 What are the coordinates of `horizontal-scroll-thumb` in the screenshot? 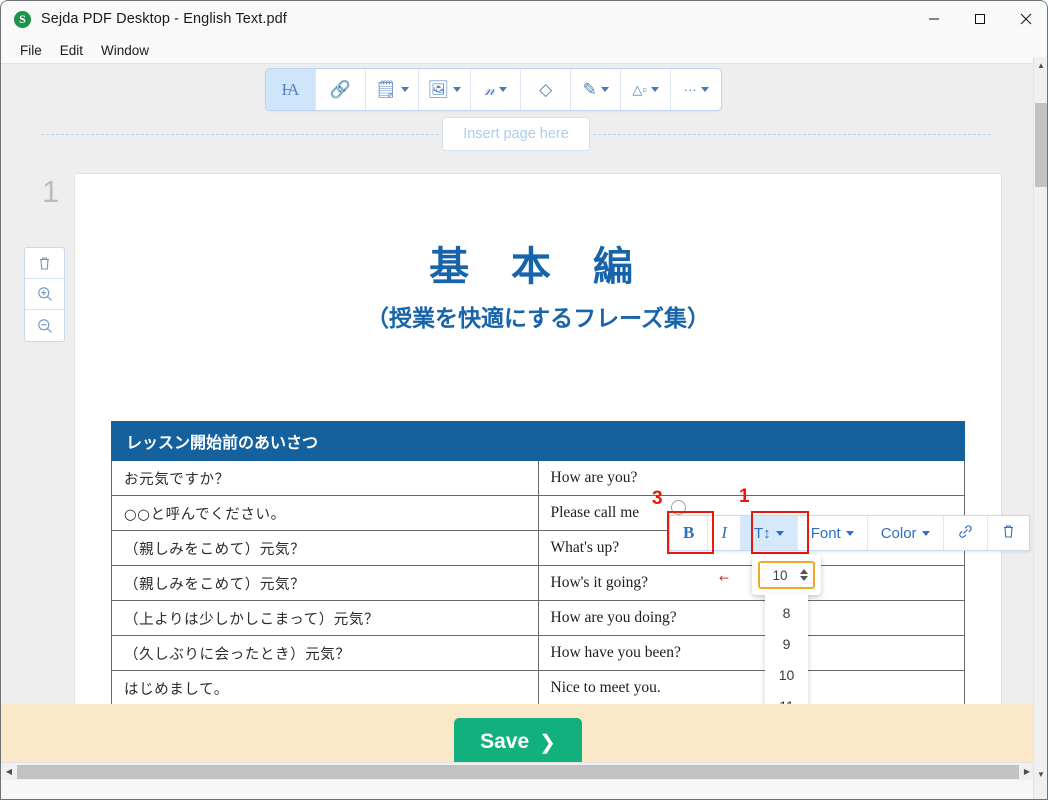 It's located at (518, 772).